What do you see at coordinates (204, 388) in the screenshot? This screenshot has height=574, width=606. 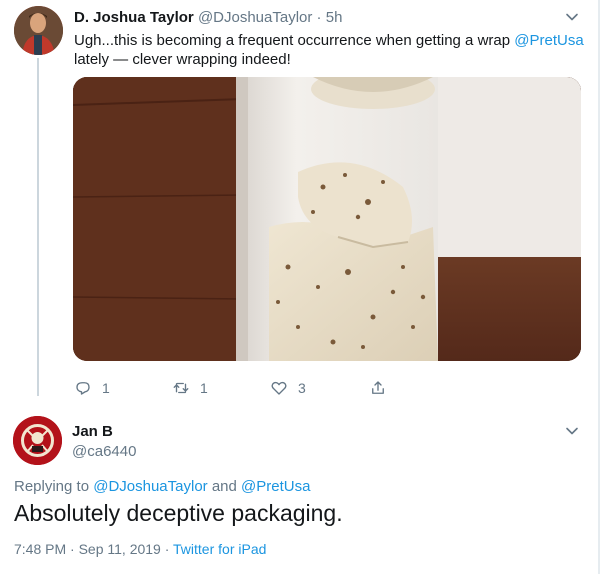 I see `retweet-count: 1` at bounding box center [204, 388].